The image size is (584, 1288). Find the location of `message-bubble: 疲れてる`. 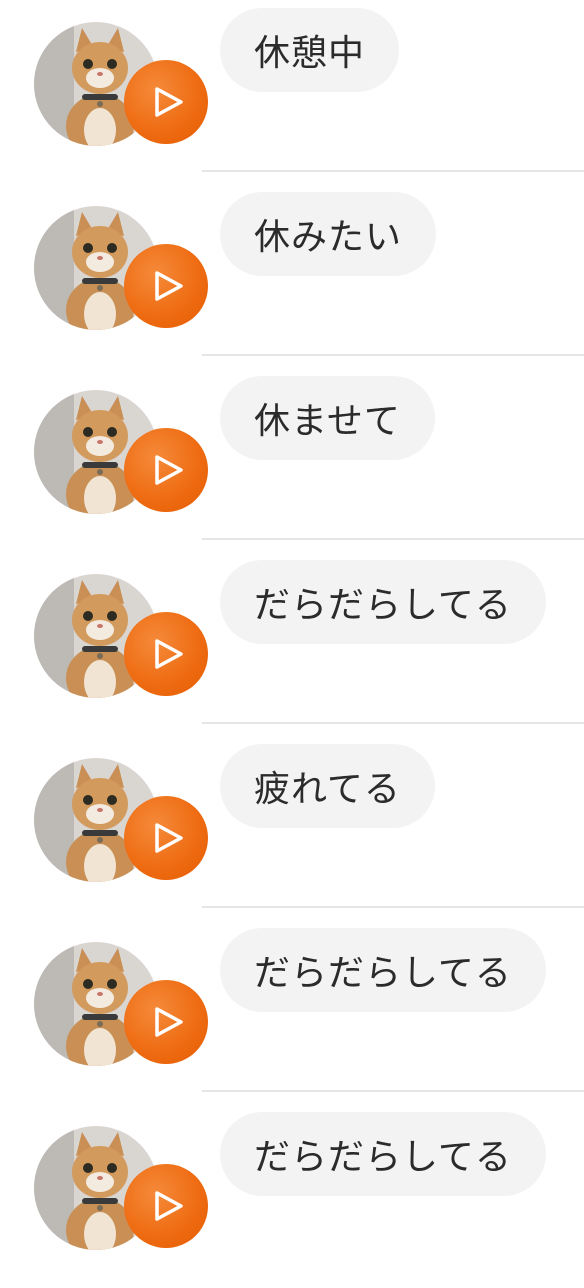

message-bubble: 疲れてる is located at coordinates (327, 786).